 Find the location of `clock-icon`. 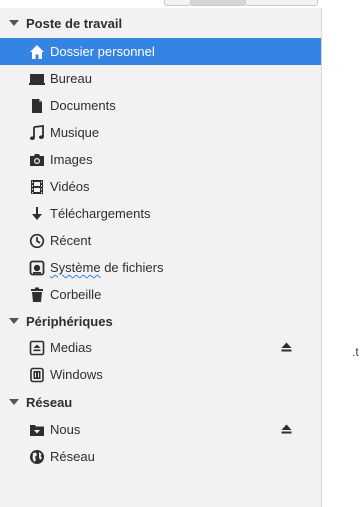

clock-icon is located at coordinates (37, 241).